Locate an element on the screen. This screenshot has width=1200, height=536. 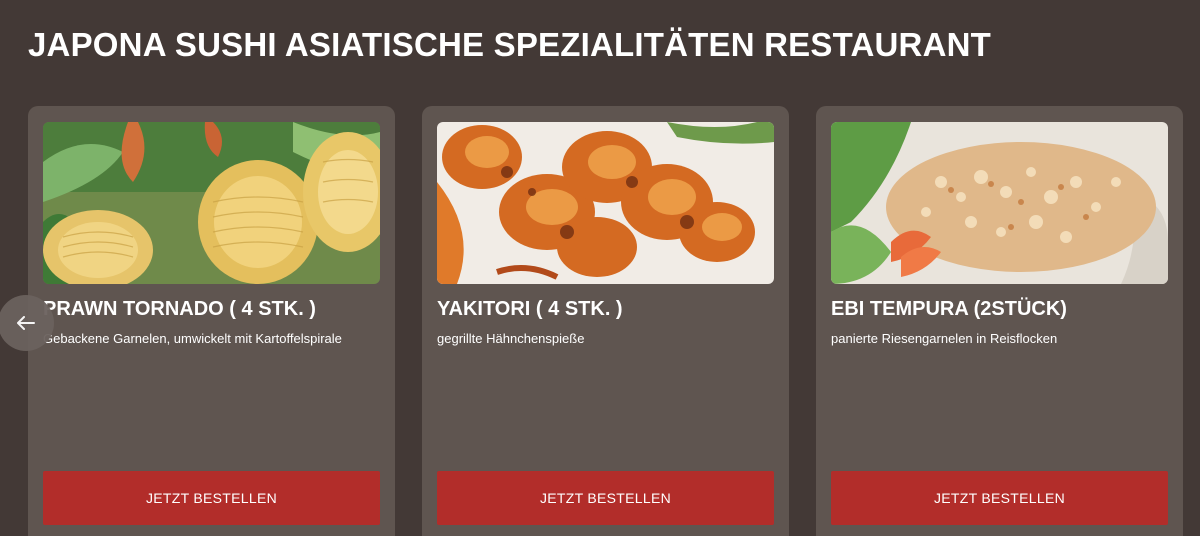
arrow-left-icon is located at coordinates (26, 323).